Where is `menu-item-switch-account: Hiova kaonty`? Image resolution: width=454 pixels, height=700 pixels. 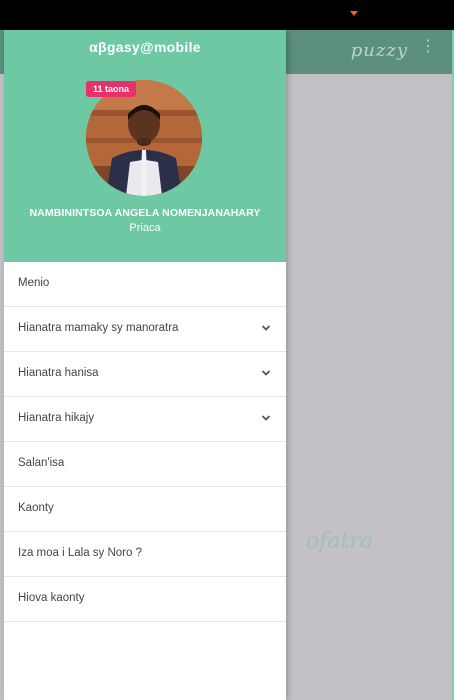
menu-item-switch-account: Hiova kaonty is located at coordinates (145, 599).